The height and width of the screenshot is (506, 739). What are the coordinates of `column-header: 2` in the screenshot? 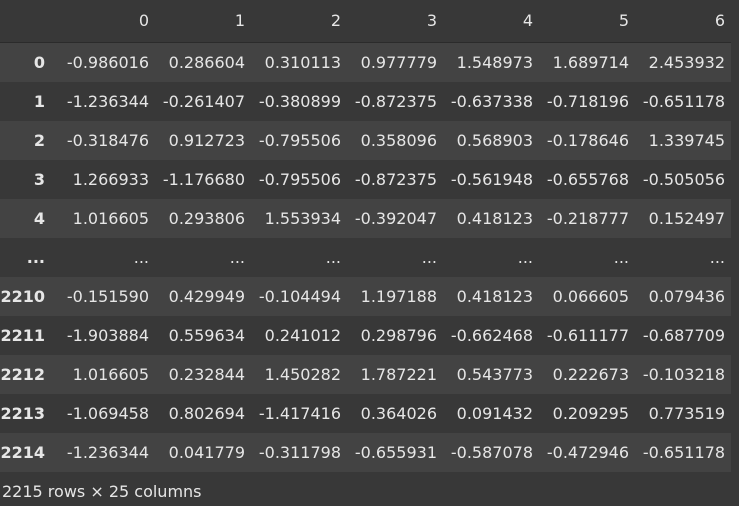 It's located at (299, 21).